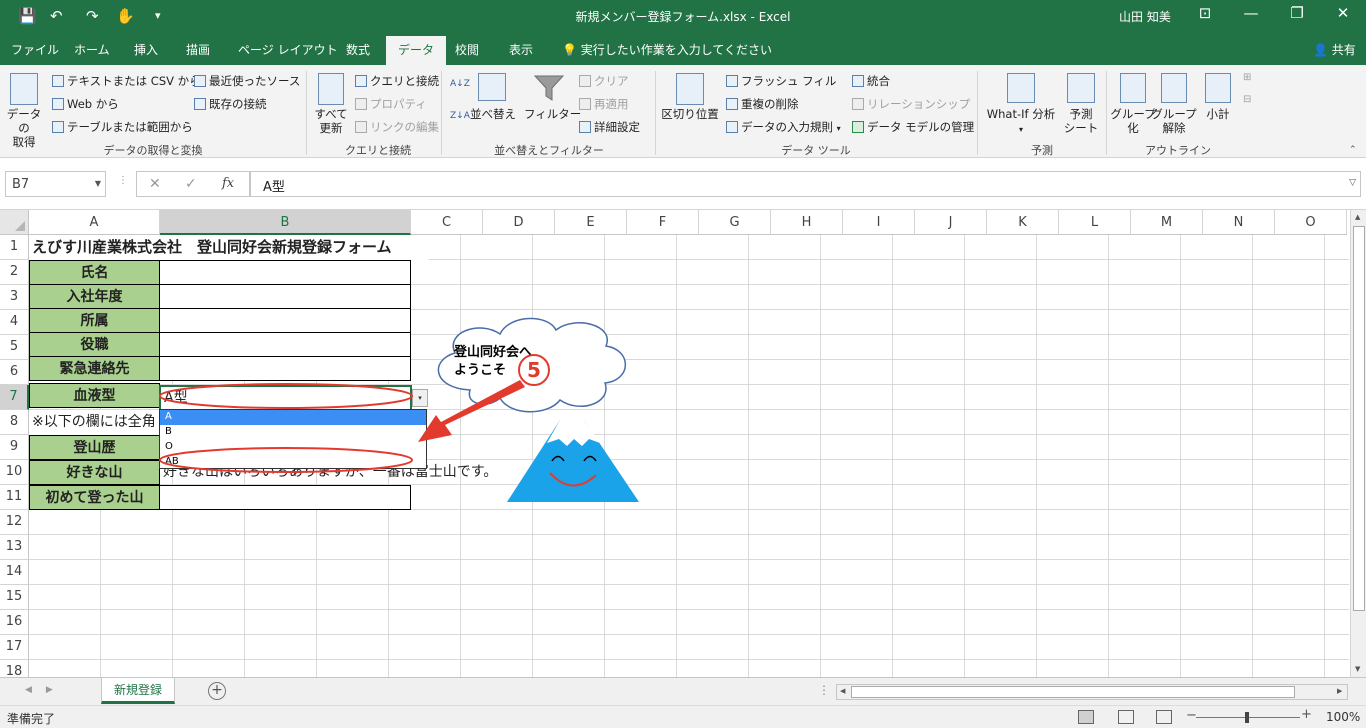  Describe the element at coordinates (230, 104) in the screenshot. I see `existing-connections-button: 既存の接続` at that location.